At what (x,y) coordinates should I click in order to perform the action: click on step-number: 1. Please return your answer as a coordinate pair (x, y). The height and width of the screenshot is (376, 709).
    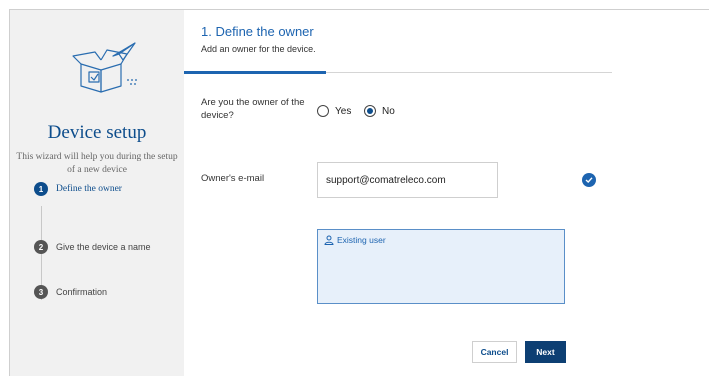
    Looking at the image, I should click on (41, 189).